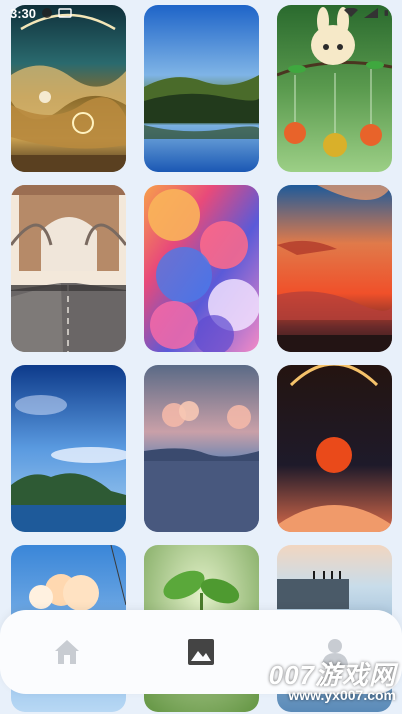 This screenshot has height=714, width=402. Describe the element at coordinates (65, 13) in the screenshot. I see `notification-box-icon` at that location.